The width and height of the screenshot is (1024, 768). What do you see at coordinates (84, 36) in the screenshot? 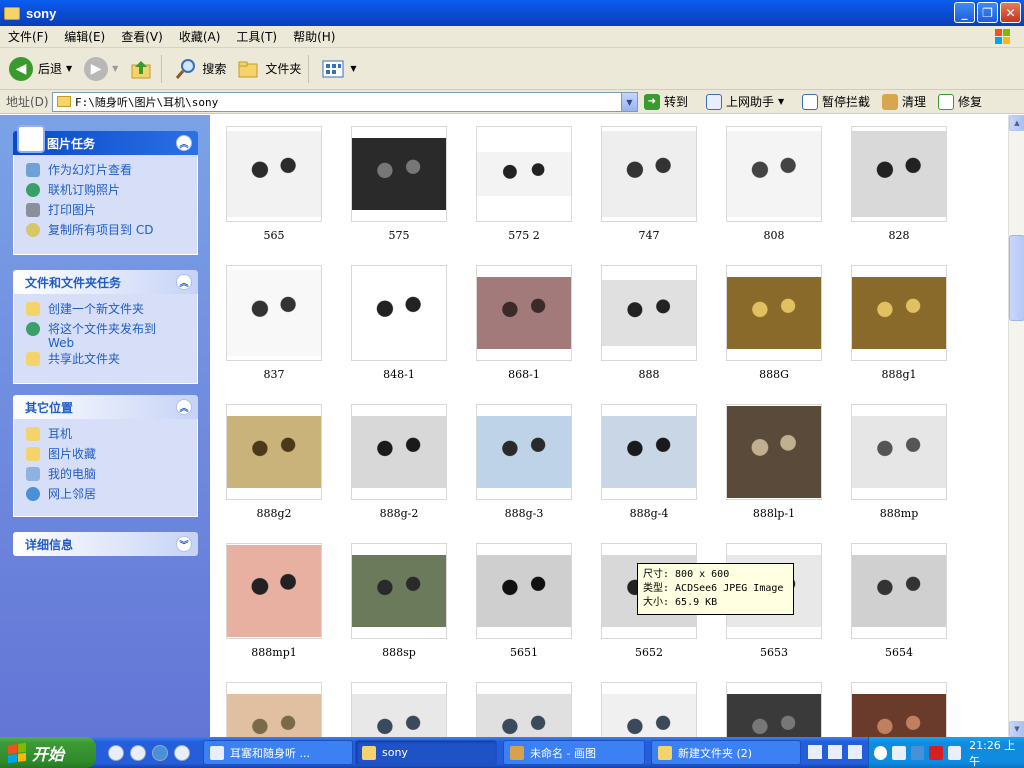
I see `menu-edit: 编辑(E)` at bounding box center [84, 36].